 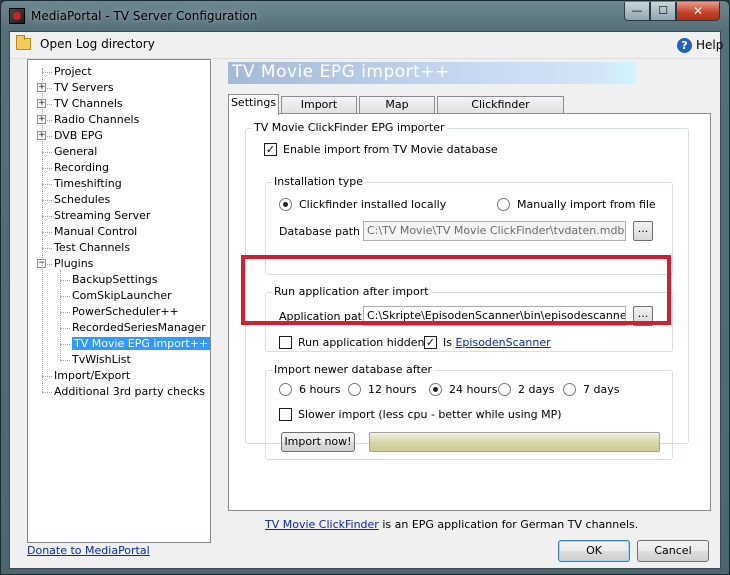 I want to click on tab-settings: Settings, so click(x=253, y=104).